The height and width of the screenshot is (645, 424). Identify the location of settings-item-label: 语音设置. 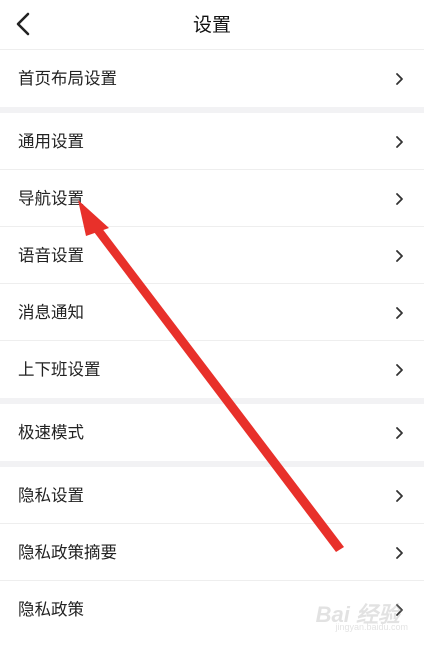
(51, 255).